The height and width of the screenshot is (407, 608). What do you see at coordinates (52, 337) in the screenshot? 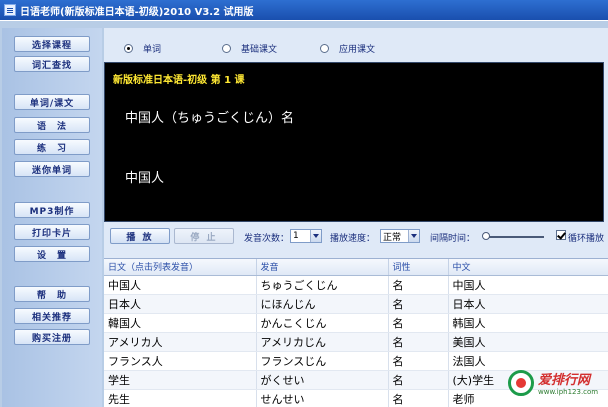
I see `nav-register-button: 购买注册` at bounding box center [52, 337].